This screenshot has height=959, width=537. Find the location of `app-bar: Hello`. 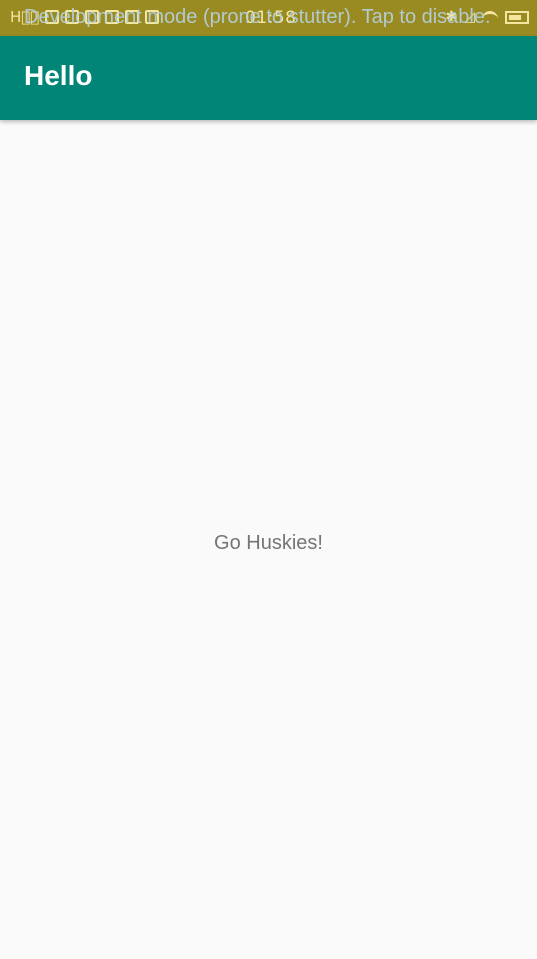

app-bar: Hello is located at coordinates (268, 78).